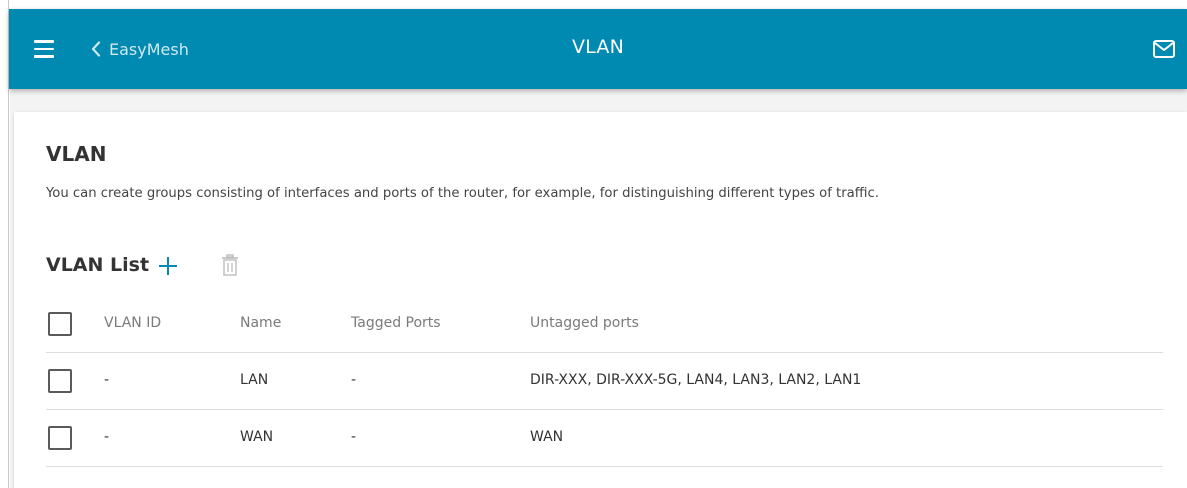 The image size is (1187, 488). What do you see at coordinates (76, 154) in the screenshot?
I see `section-title: VLAN` at bounding box center [76, 154].